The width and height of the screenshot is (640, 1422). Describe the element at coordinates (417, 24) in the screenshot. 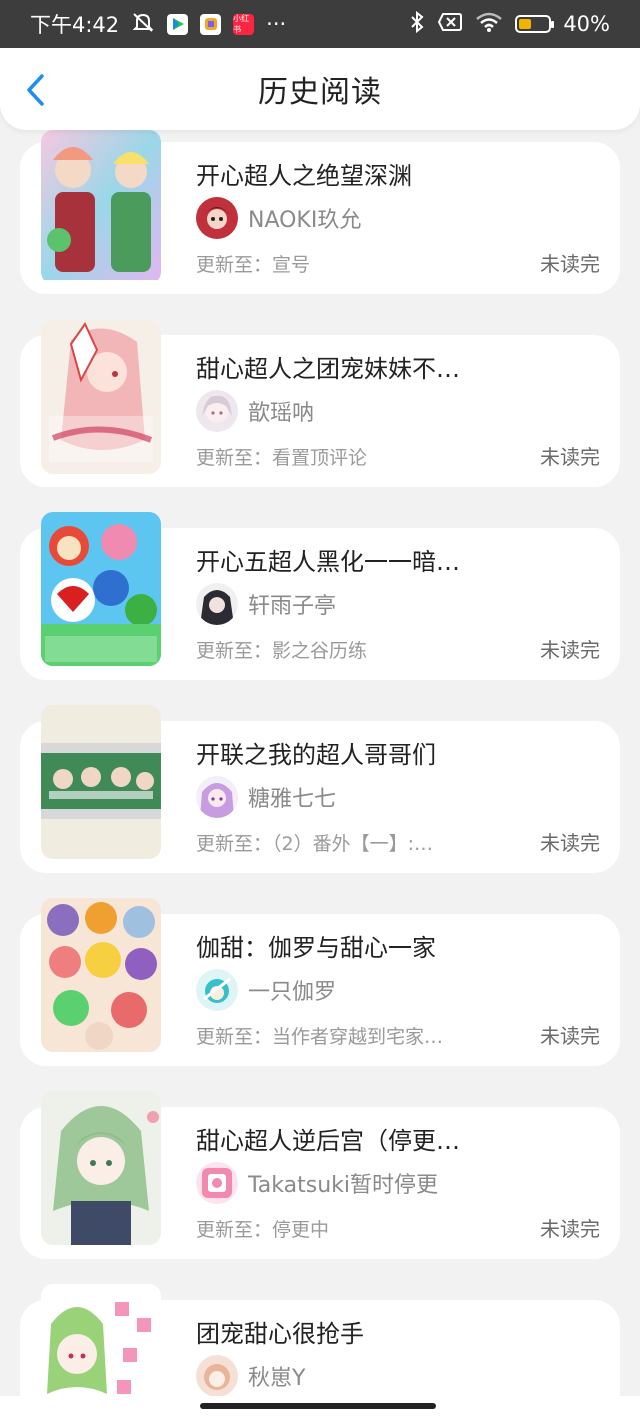

I see `bluetooth-icon` at that location.